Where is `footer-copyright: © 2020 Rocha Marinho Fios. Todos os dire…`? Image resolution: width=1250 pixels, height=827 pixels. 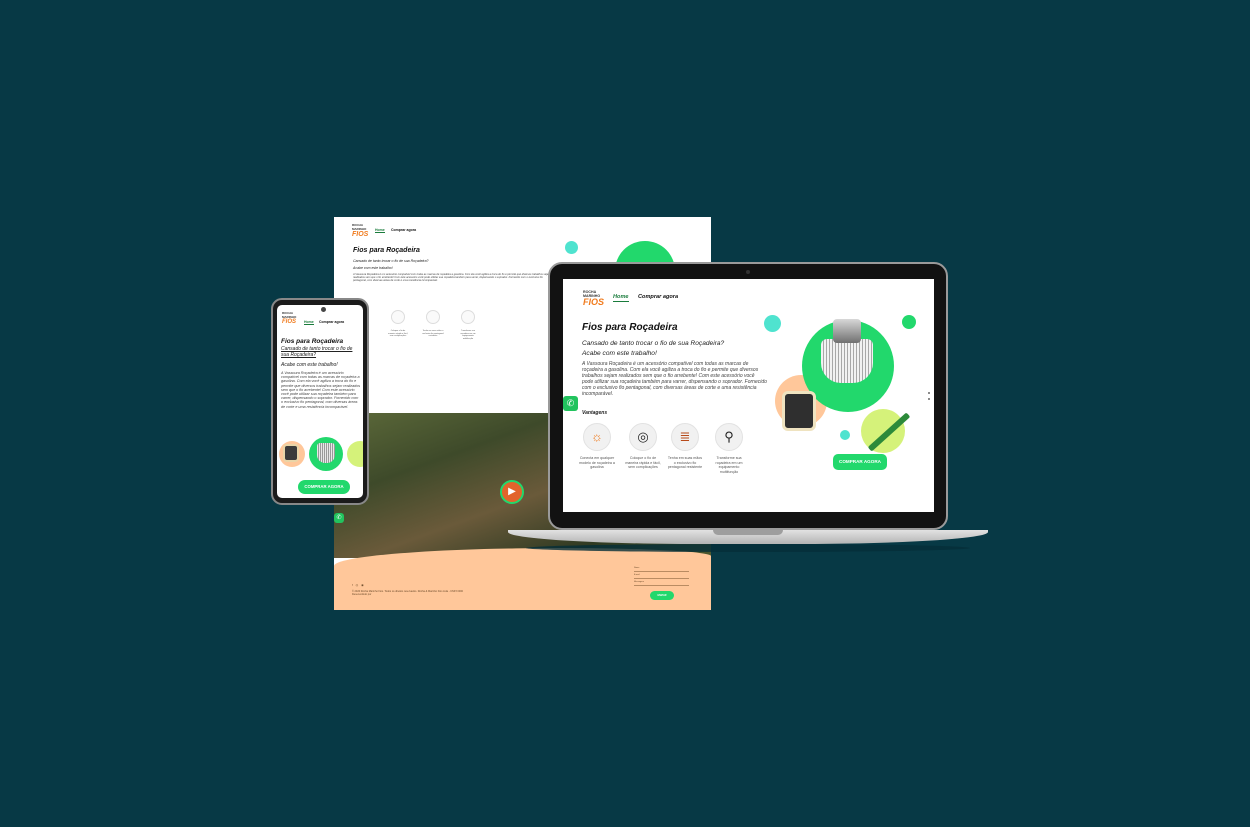
footer-copyright: © 2020 Rocha Marinho Fios. Todos os dire… is located at coordinates (442, 593).